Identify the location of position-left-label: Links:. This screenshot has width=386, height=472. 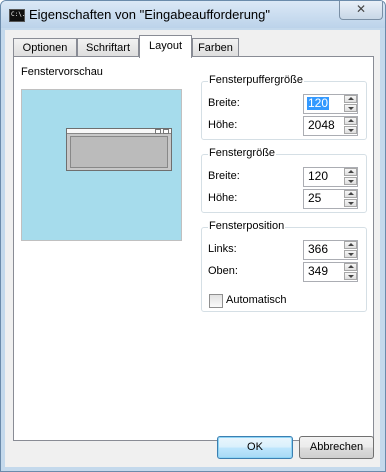
(222, 249).